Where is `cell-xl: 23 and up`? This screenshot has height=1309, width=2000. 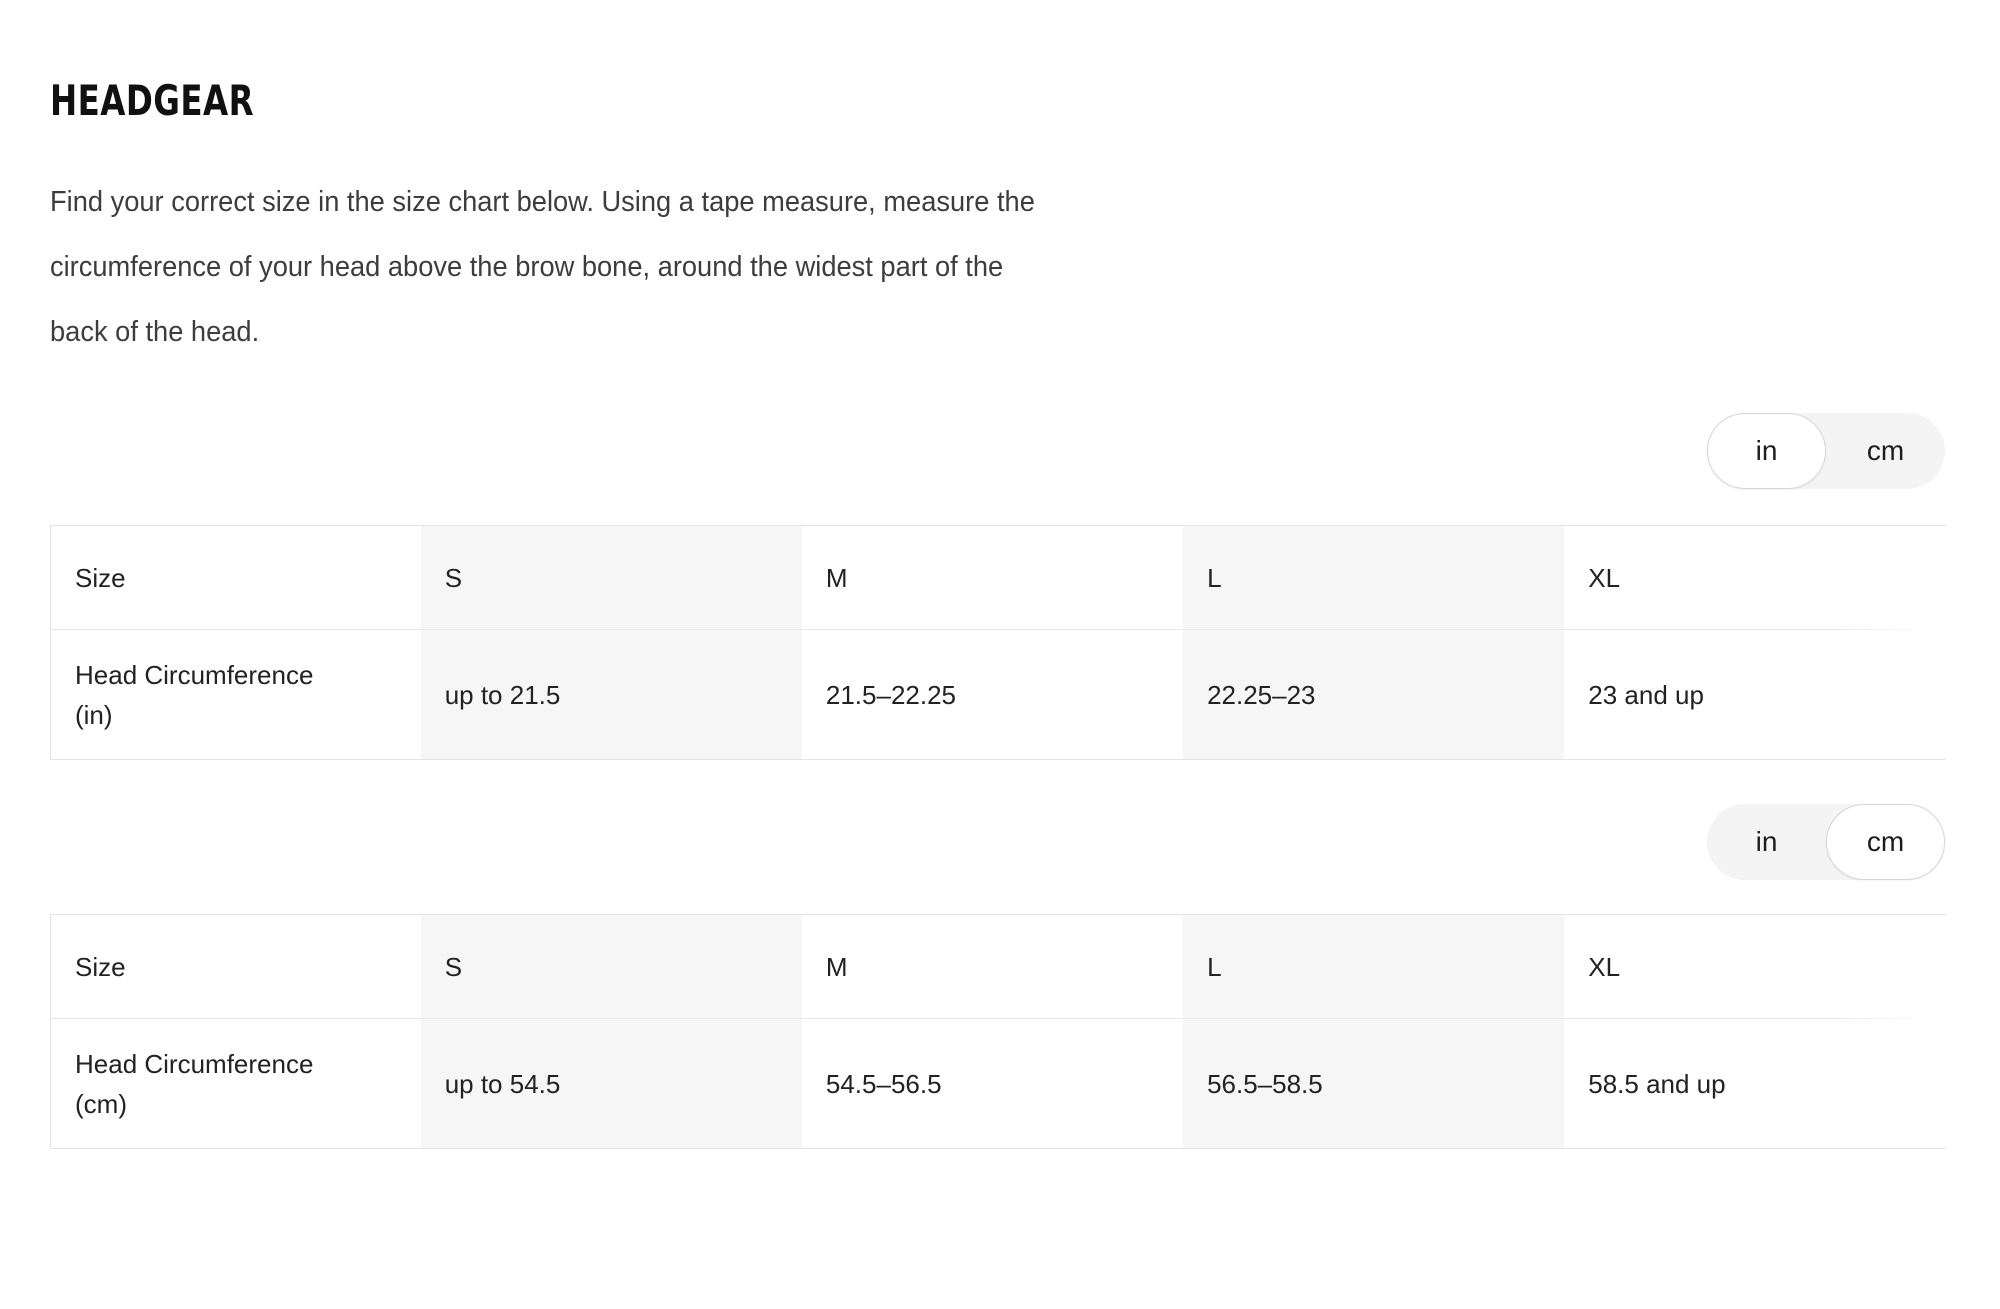
cell-xl: 23 and up is located at coordinates (1646, 694).